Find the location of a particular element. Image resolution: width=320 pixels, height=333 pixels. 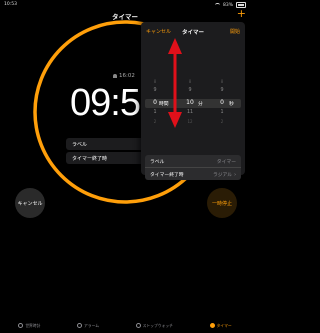

alarm-icon is located at coordinates (79, 325).